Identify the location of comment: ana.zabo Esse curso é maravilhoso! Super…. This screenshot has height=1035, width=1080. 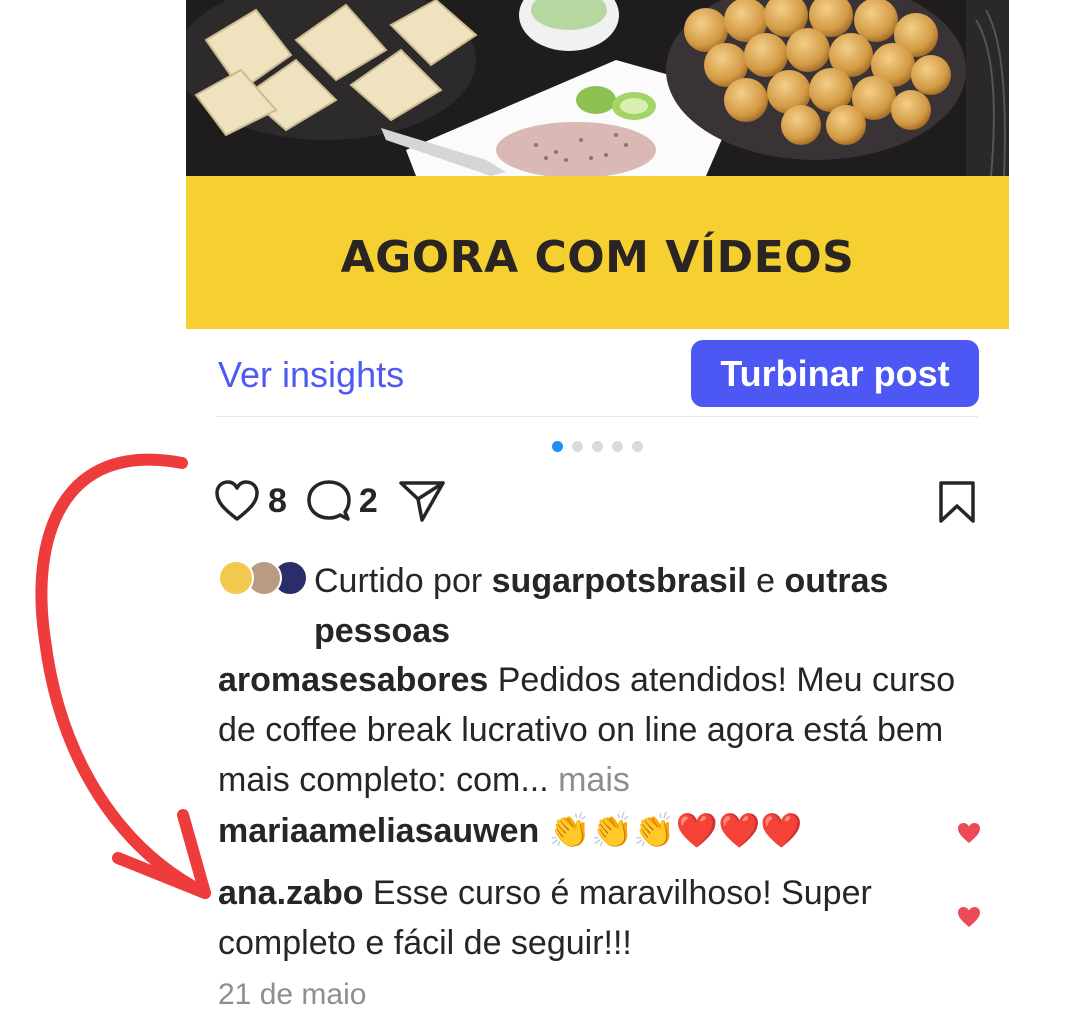
(578, 918).